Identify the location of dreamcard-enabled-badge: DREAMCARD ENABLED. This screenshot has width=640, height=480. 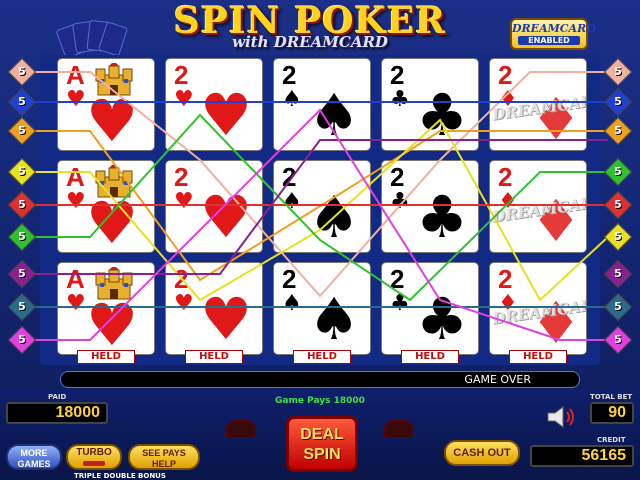
(553, 34).